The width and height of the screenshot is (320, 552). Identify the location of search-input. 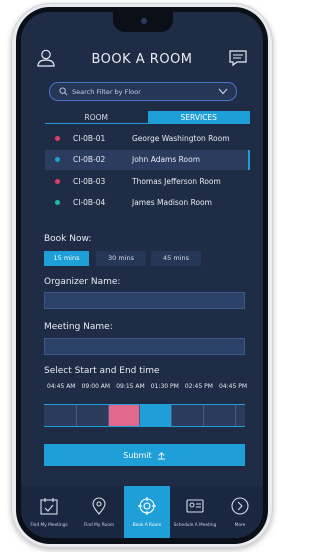
(136, 91).